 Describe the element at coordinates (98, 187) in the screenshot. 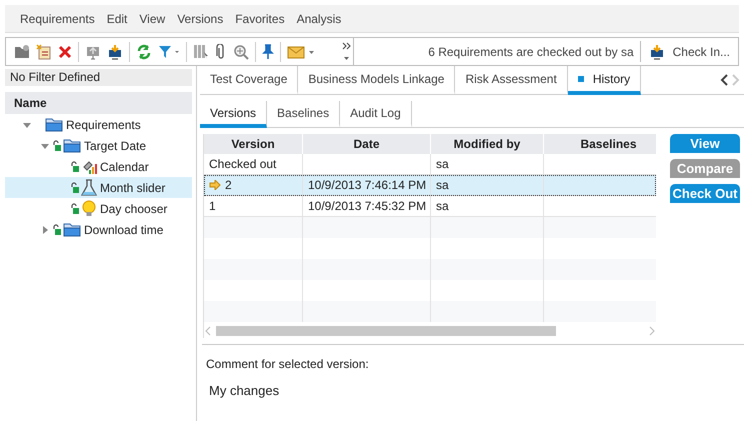

I see `tree-item: Month slider` at that location.